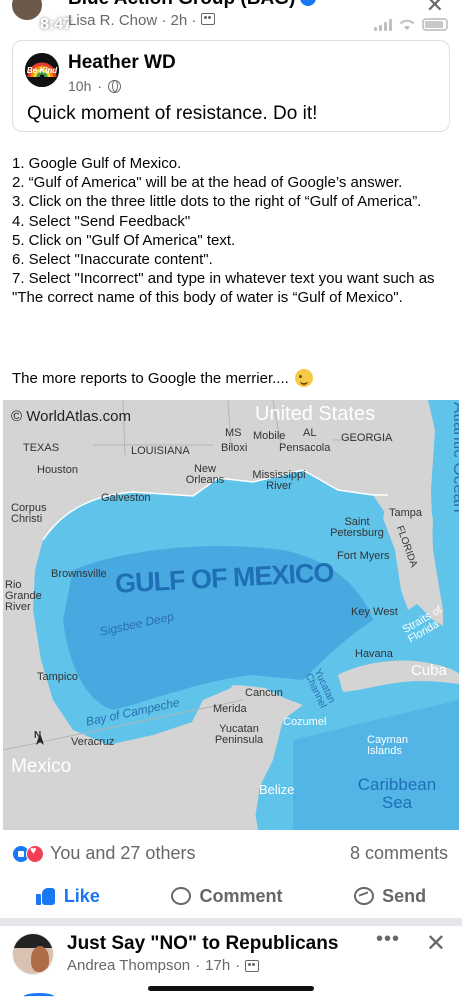  Describe the element at coordinates (71, 416) in the screenshot. I see `map-credit: © WorldAtlas.com` at that location.